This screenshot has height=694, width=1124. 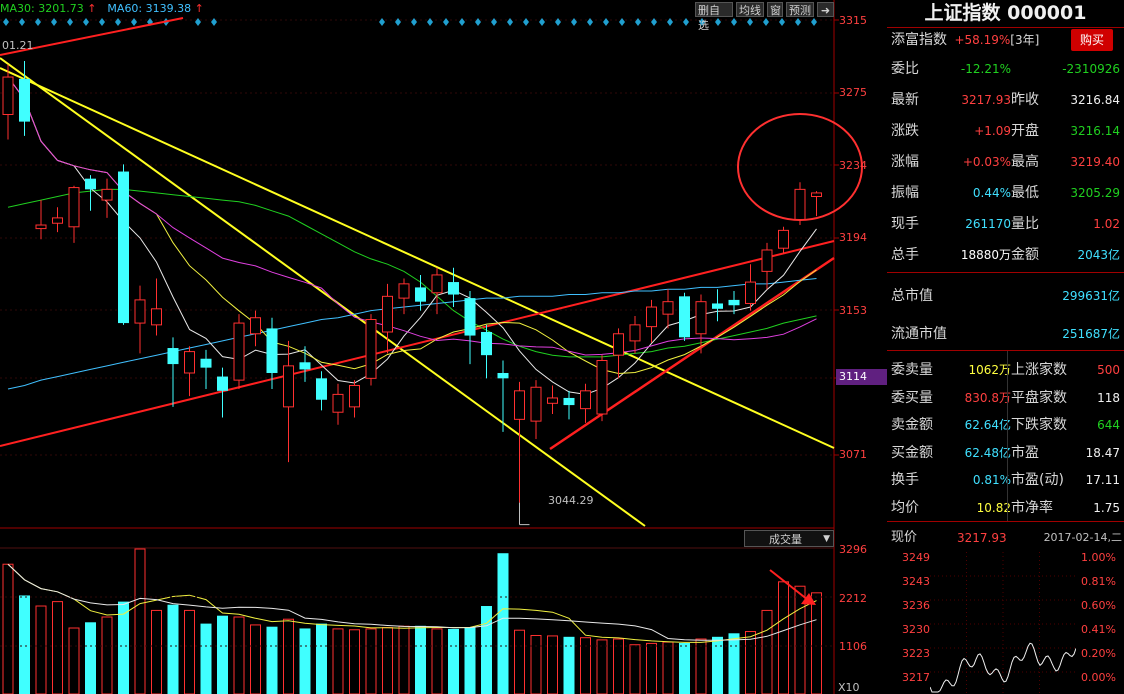 I want to click on quote-value: 3216.14, so click(x=1095, y=131).